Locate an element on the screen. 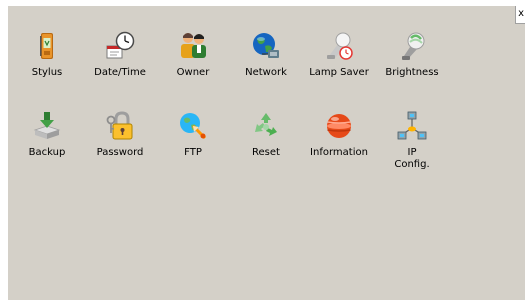  ftp-icon is located at coordinates (193, 126).